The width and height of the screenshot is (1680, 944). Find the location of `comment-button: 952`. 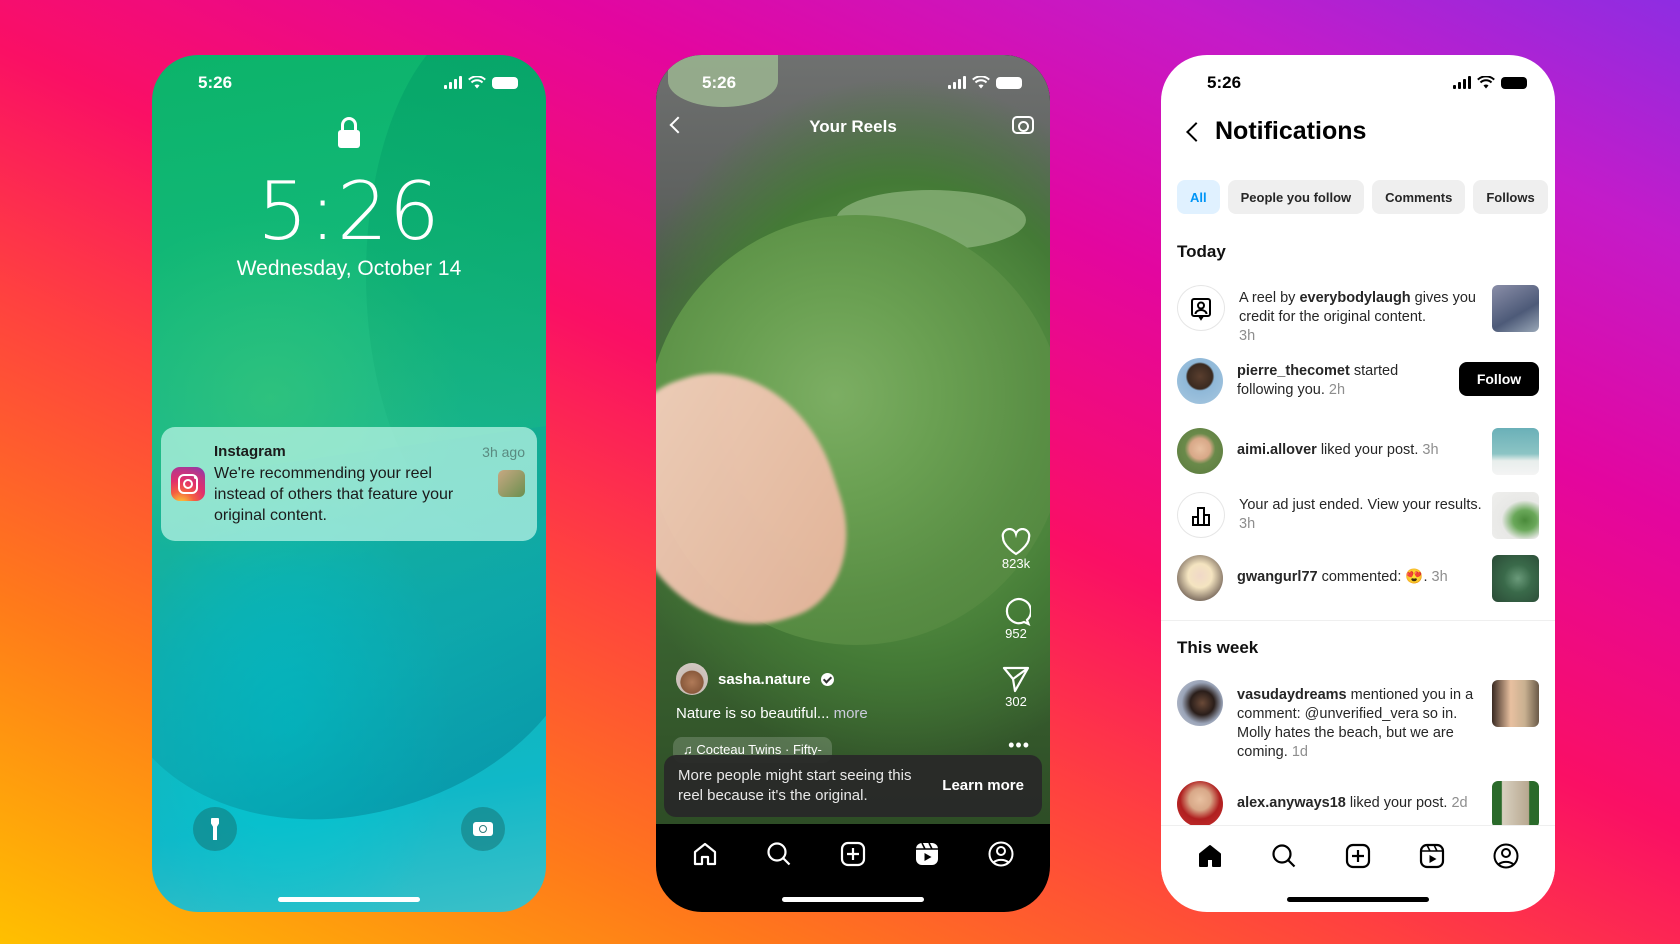

comment-button: 952 is located at coordinates (1016, 630).